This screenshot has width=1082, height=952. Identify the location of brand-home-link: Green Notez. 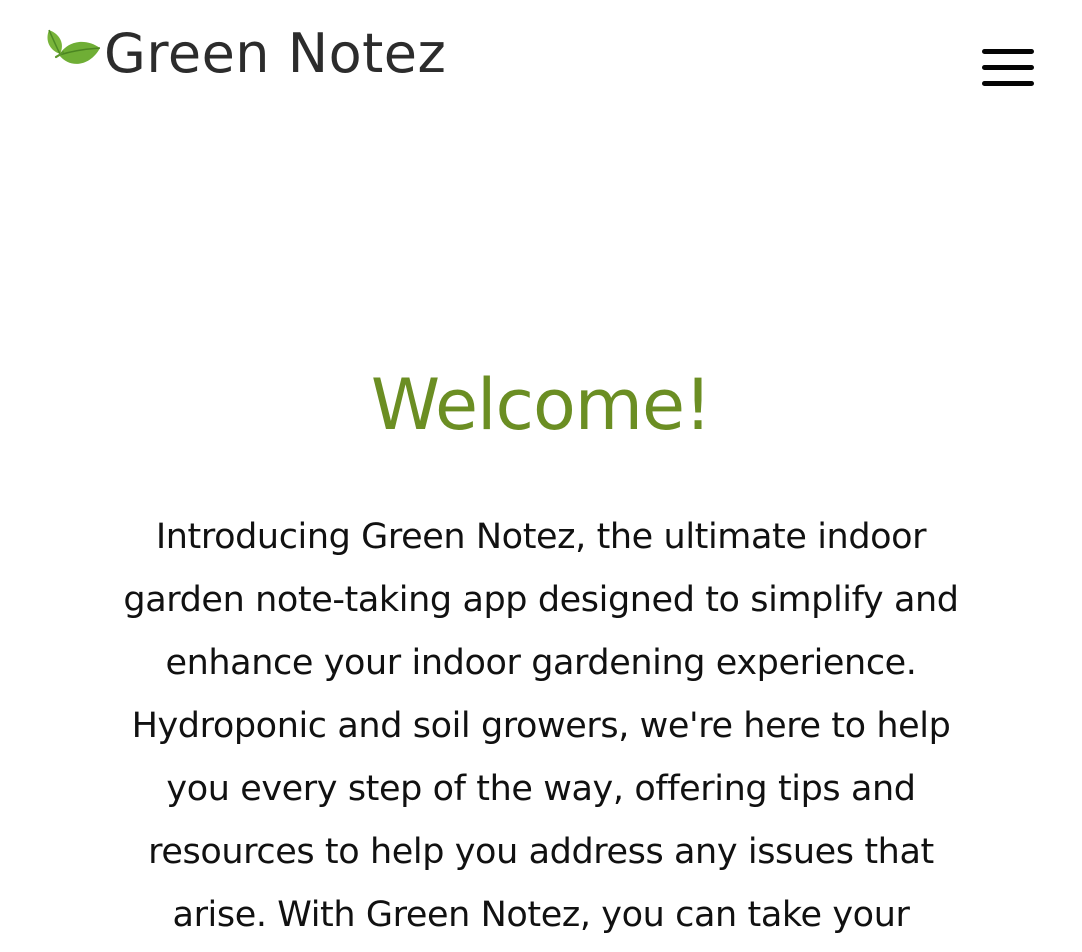
(245, 54).